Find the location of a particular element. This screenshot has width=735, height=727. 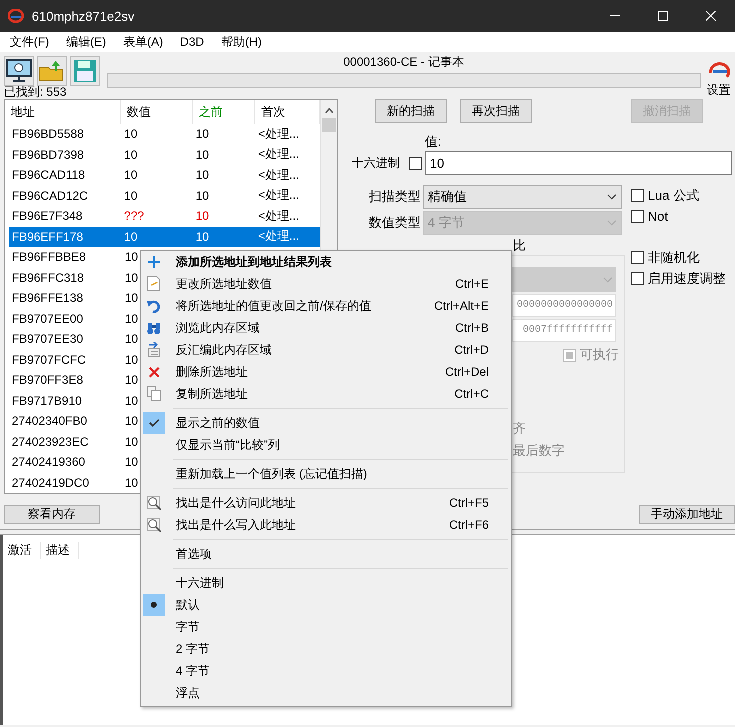

checkbox-label: 可执行 is located at coordinates (599, 355).